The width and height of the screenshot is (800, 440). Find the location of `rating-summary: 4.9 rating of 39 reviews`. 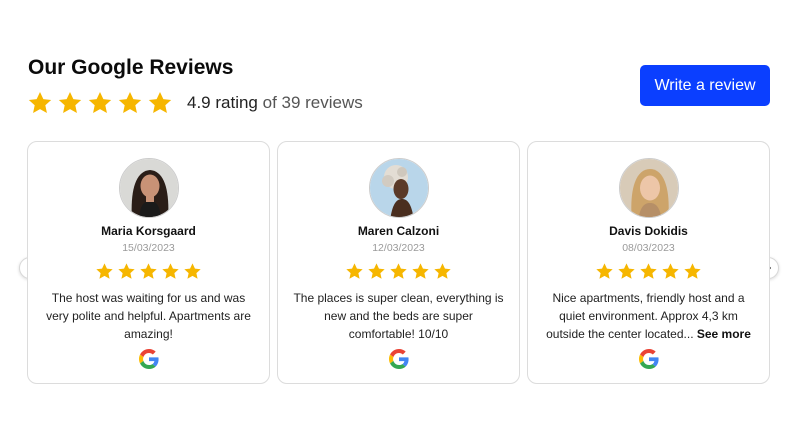

rating-summary: 4.9 rating of 39 reviews is located at coordinates (275, 103).